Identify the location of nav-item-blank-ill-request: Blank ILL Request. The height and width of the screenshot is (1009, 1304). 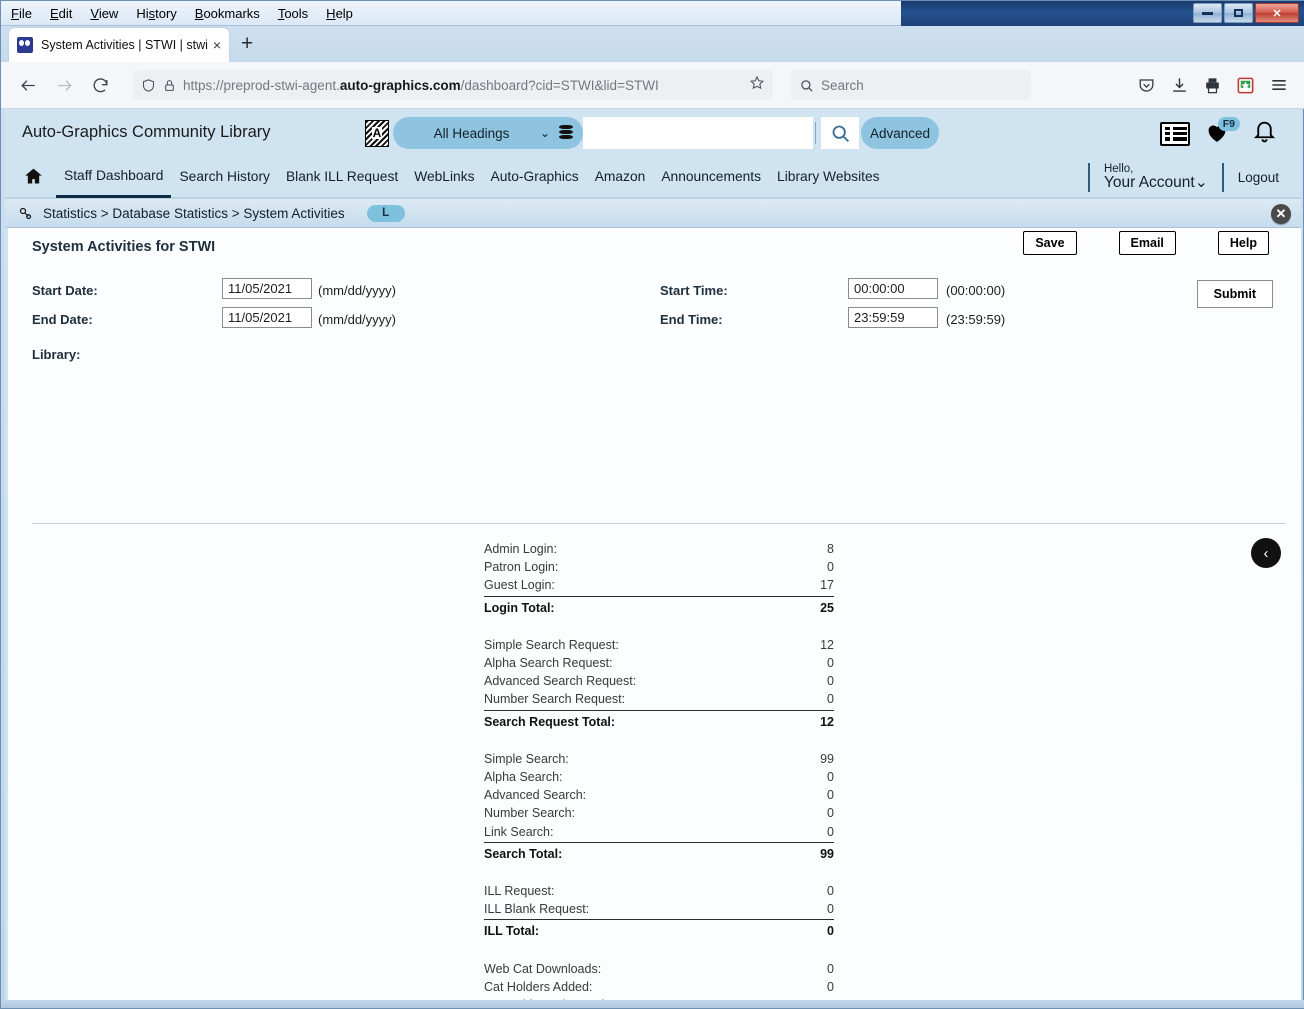
(342, 176).